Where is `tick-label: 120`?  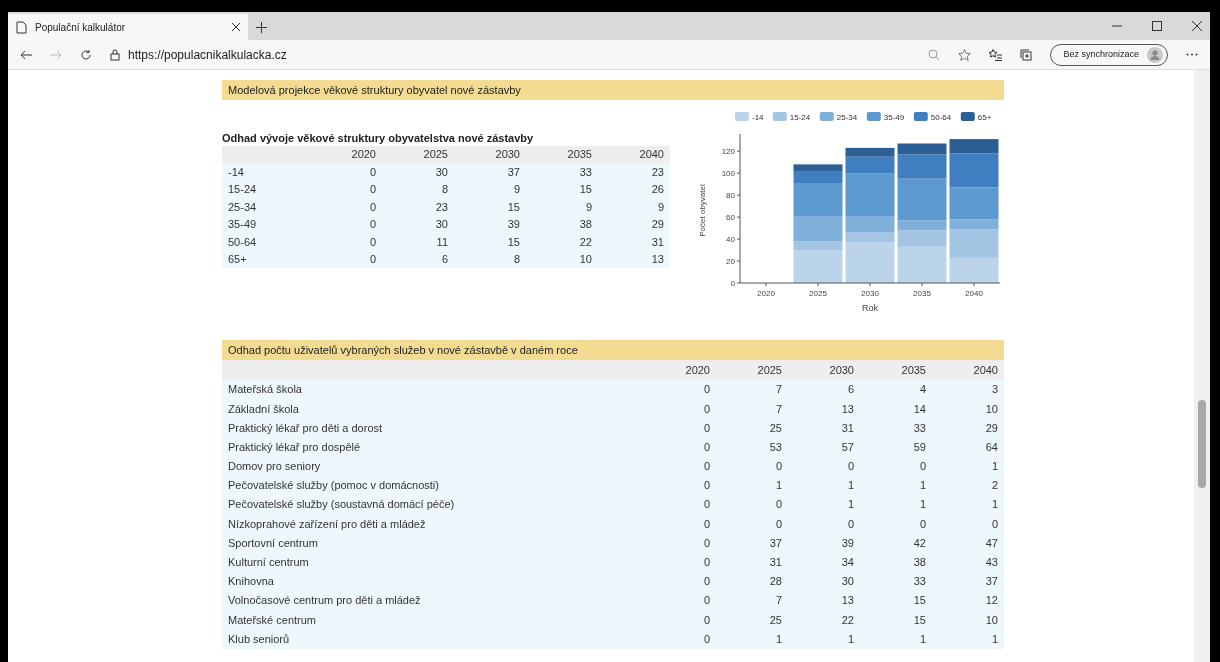 tick-label: 120 is located at coordinates (728, 152).